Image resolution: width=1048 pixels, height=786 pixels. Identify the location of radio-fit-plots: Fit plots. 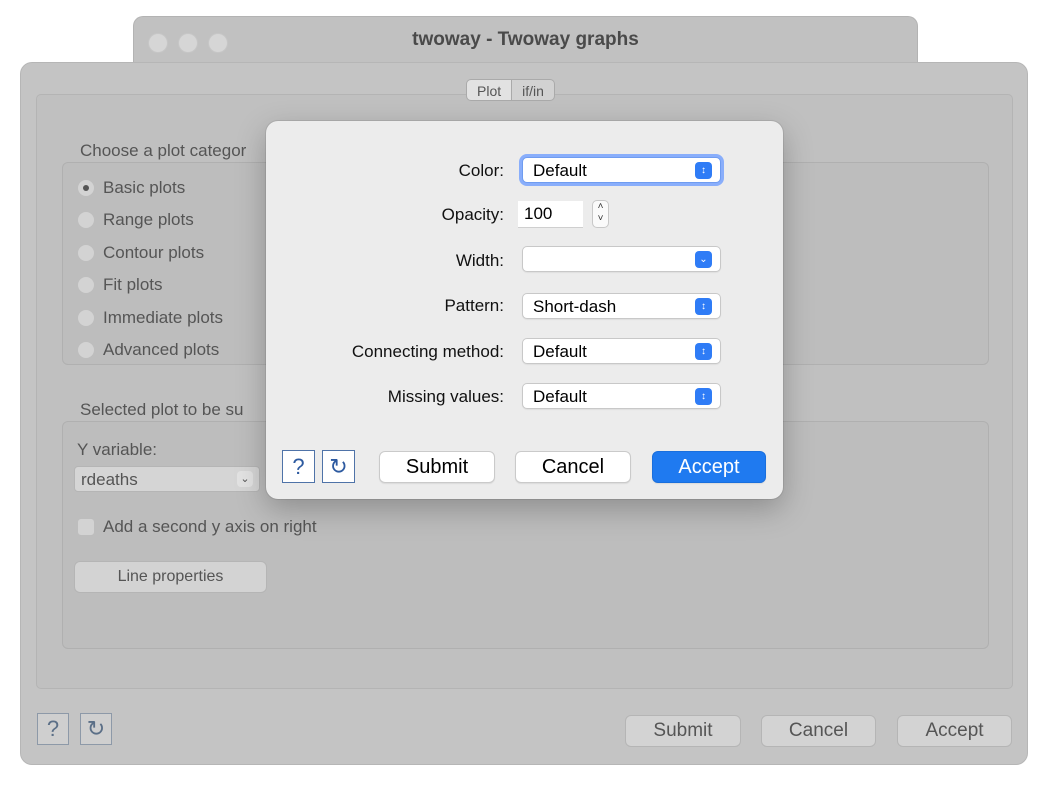
(120, 285).